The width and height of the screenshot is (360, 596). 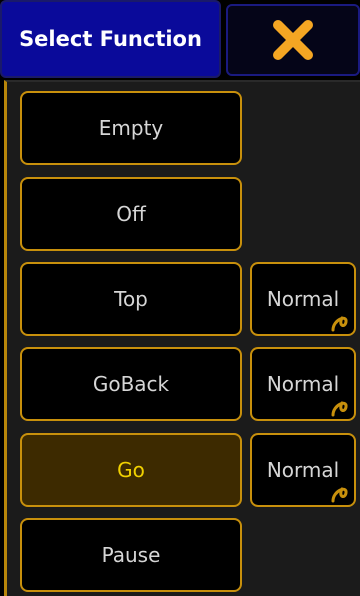 I want to click on function-button-goback: GoBack, so click(x=131, y=384).